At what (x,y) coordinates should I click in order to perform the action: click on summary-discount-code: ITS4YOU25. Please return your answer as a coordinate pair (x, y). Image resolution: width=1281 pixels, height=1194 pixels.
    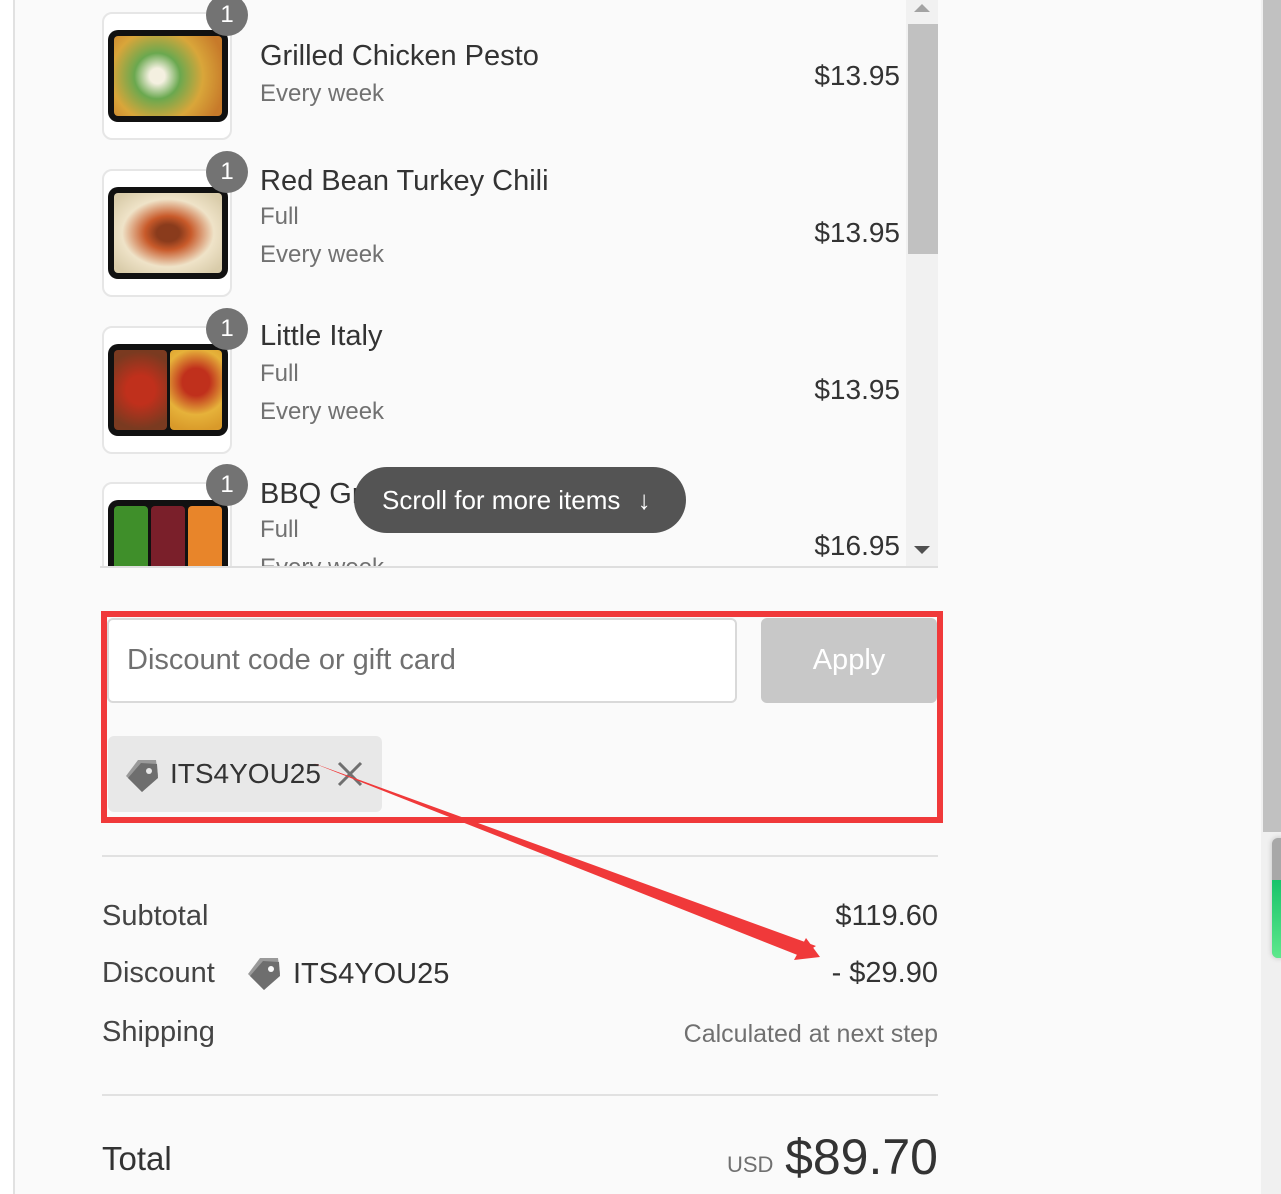
    Looking at the image, I should click on (347, 976).